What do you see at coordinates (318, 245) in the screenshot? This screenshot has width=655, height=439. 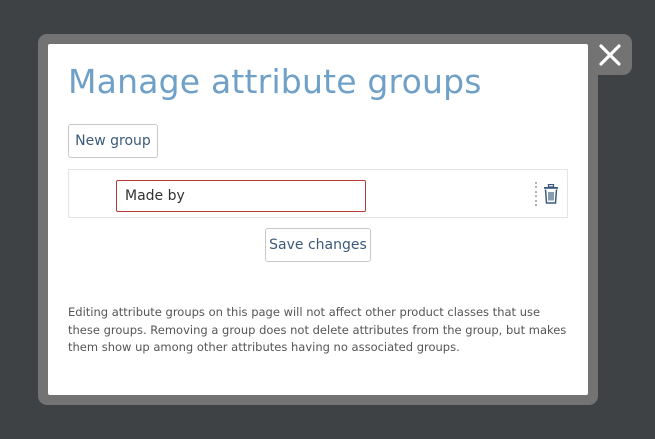 I see `save-changes-button: Save changes` at bounding box center [318, 245].